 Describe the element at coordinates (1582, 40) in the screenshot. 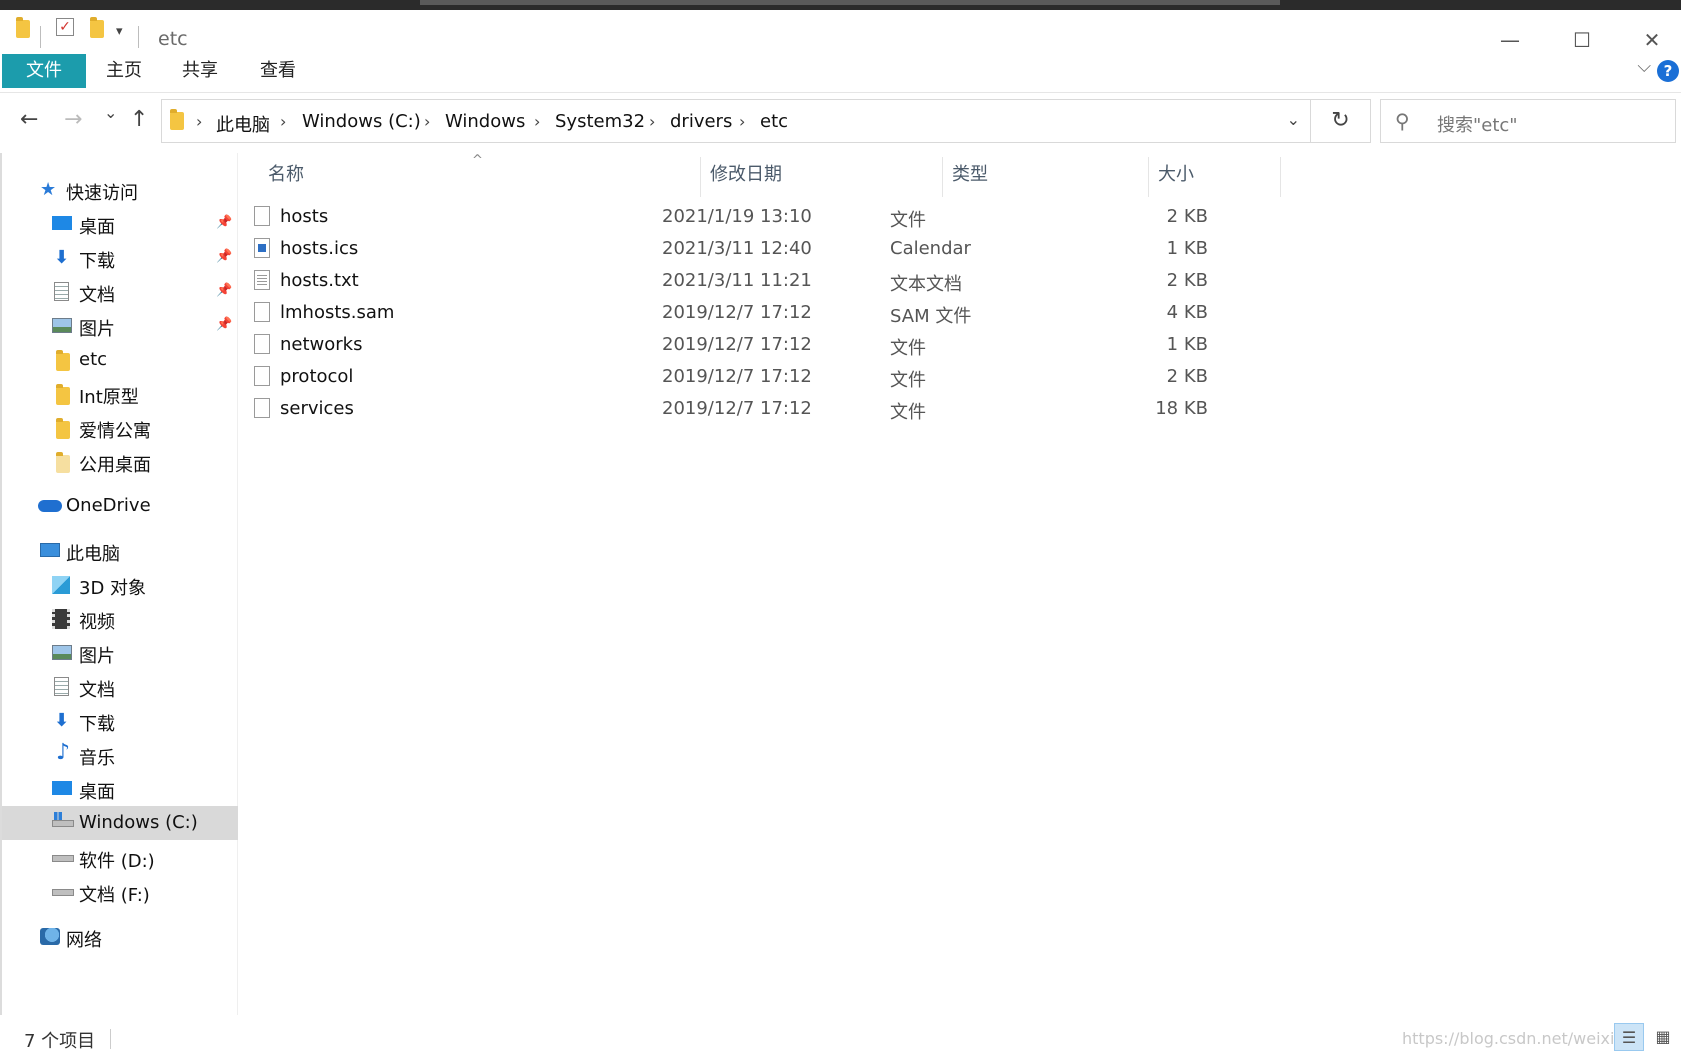

I see `maximize-button: ☐` at that location.